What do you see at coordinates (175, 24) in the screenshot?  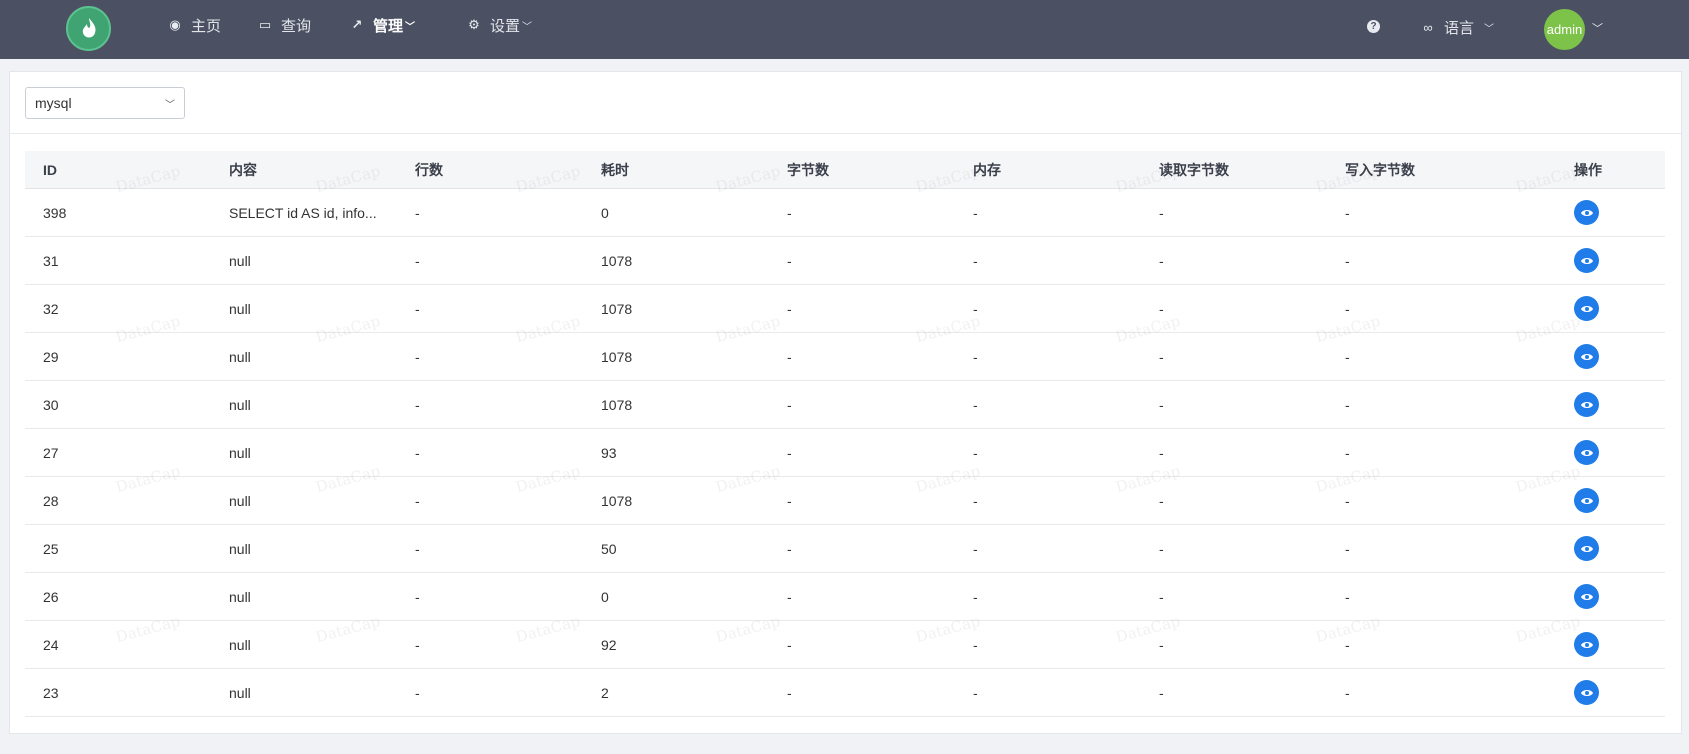 I see `compass-icon: ◉` at bounding box center [175, 24].